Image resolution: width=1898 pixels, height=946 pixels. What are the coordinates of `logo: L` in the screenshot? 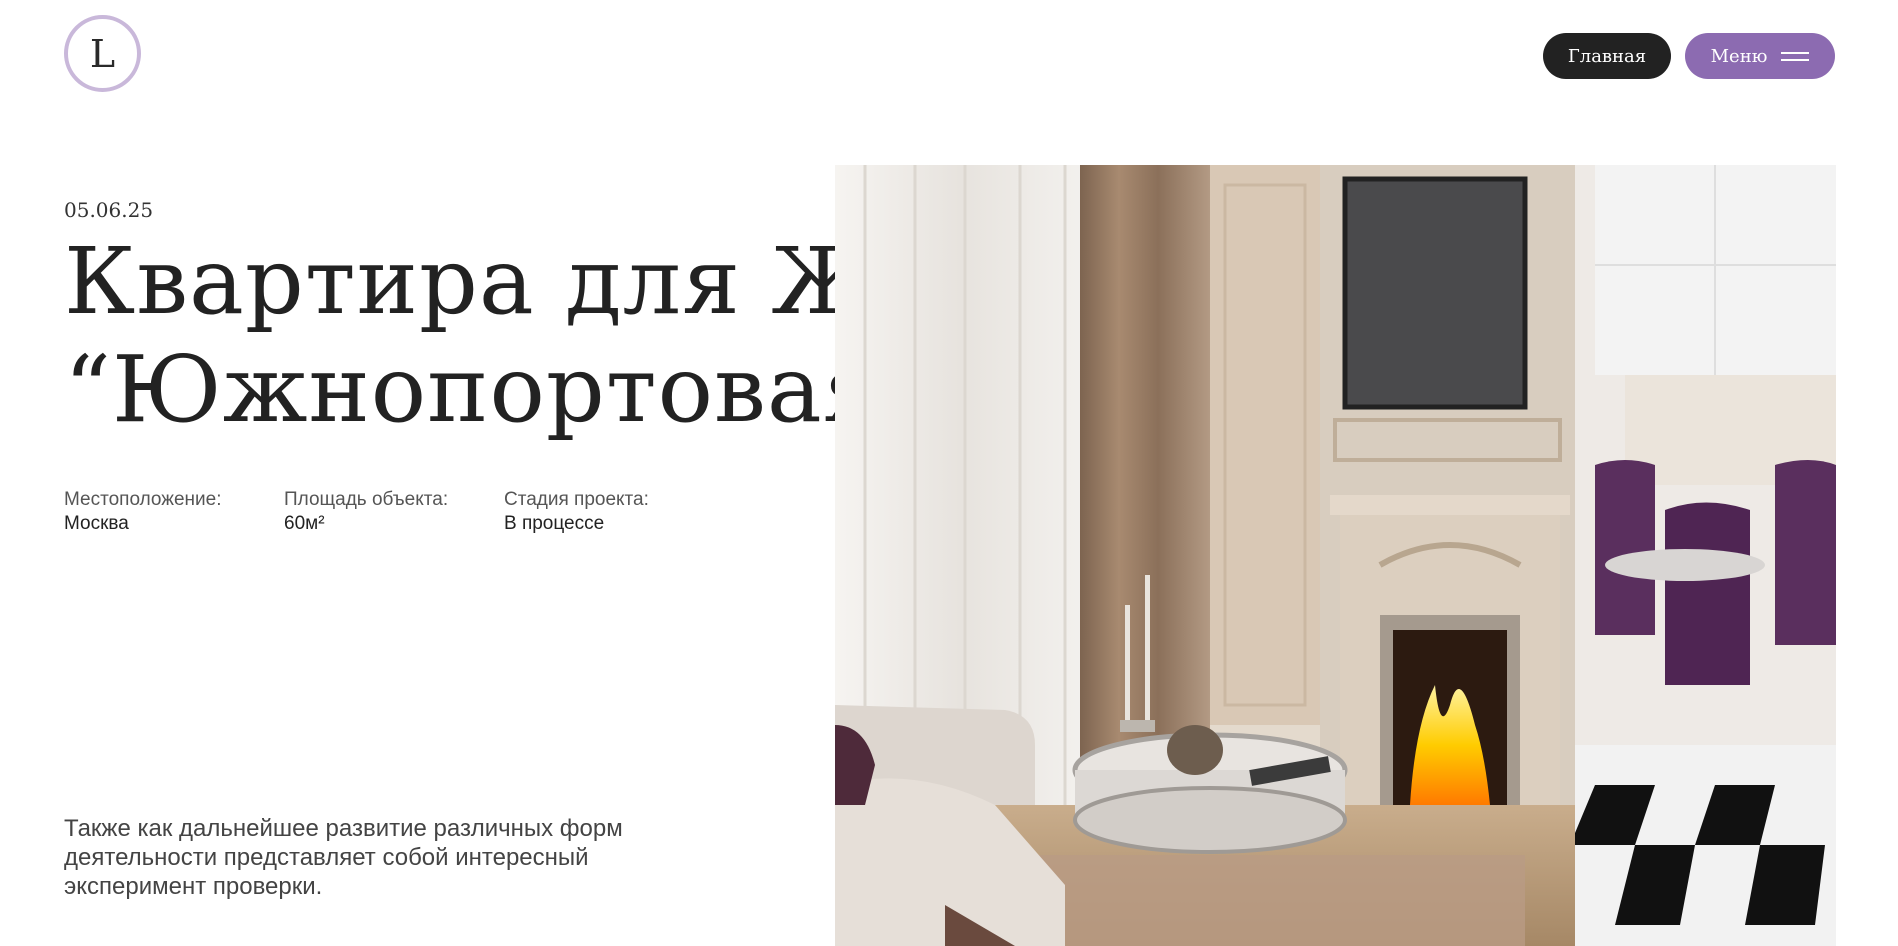 It's located at (102, 53).